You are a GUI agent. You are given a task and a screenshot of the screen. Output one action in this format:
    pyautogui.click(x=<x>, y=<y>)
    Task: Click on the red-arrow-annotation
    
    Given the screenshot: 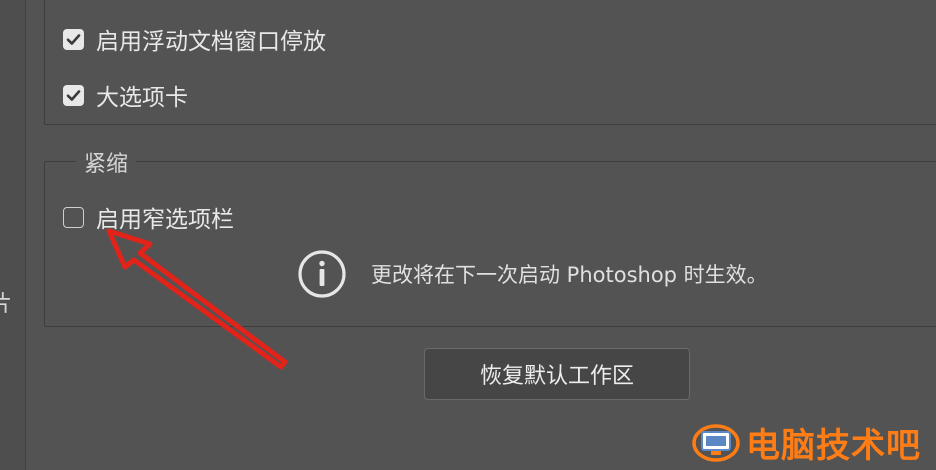 What is the action you would take?
    pyautogui.click(x=197, y=299)
    